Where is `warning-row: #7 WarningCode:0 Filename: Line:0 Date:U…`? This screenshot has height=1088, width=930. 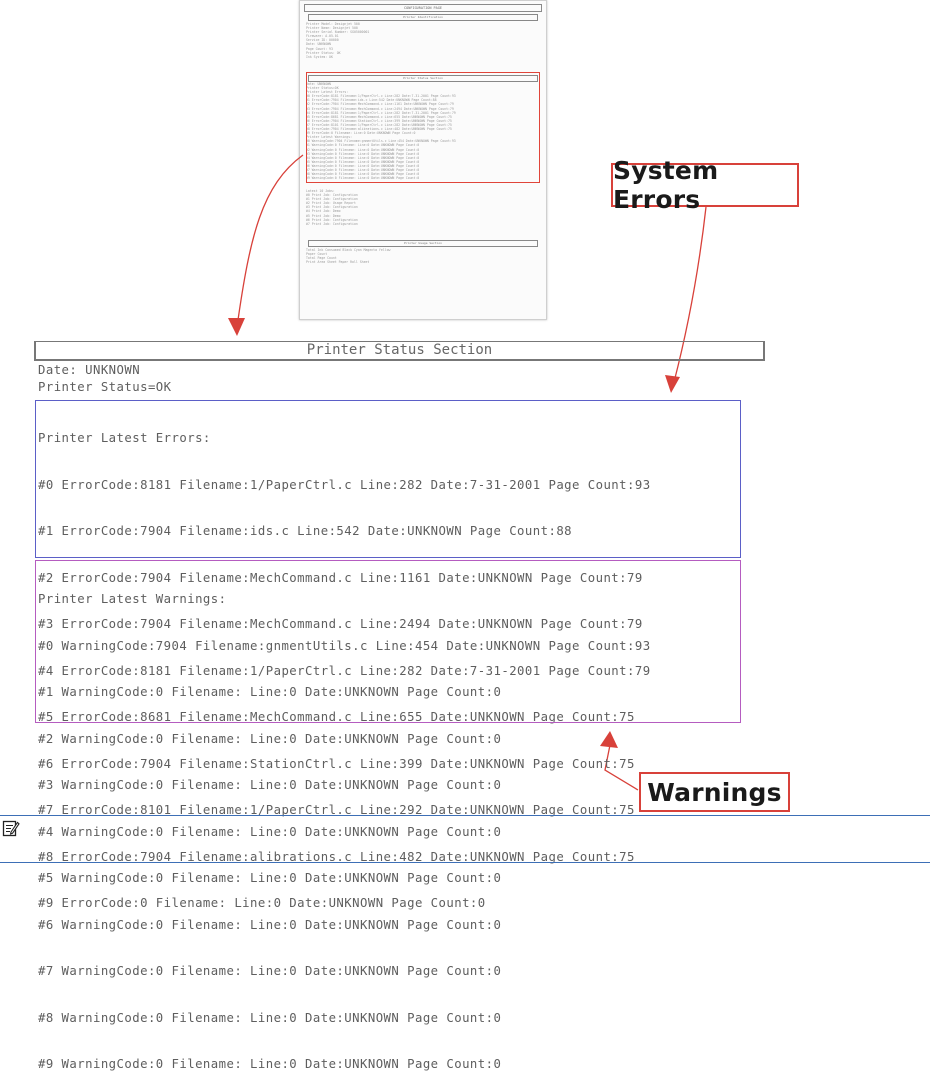 warning-row: #7 WarningCode:0 Filename: Line:0 Date:U… is located at coordinates (270, 971).